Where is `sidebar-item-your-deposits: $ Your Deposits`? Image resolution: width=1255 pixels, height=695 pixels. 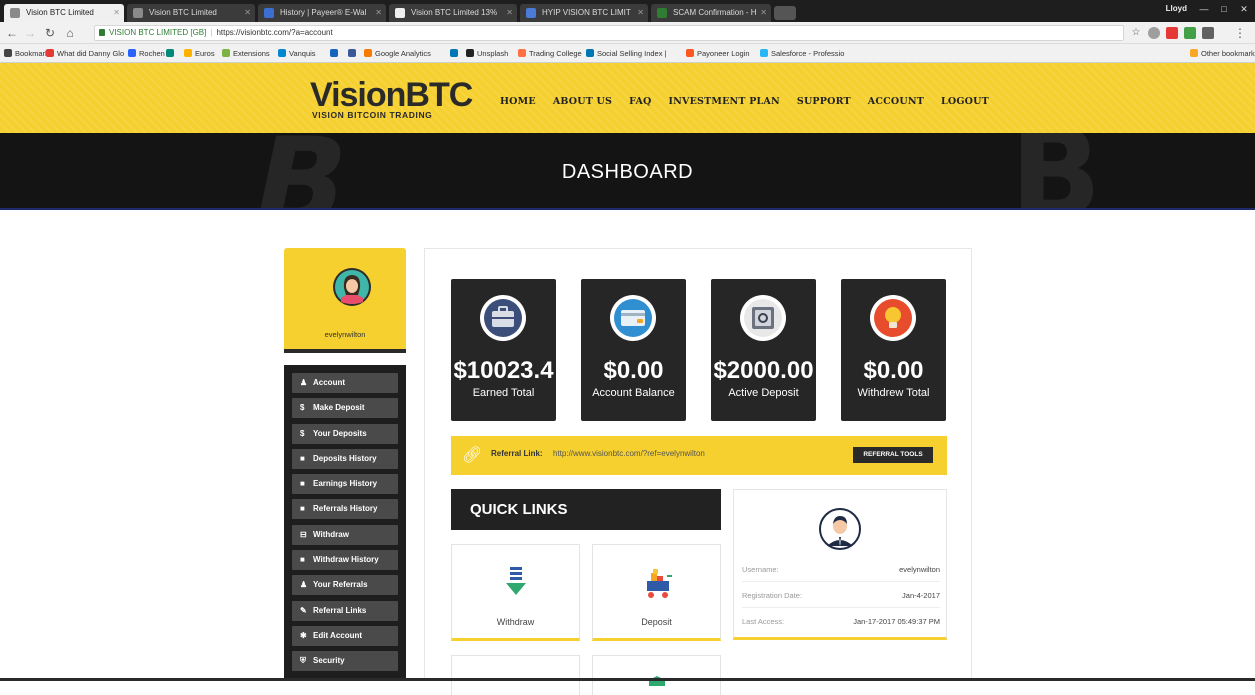 sidebar-item-your-deposits: $ Your Deposits is located at coordinates (345, 433).